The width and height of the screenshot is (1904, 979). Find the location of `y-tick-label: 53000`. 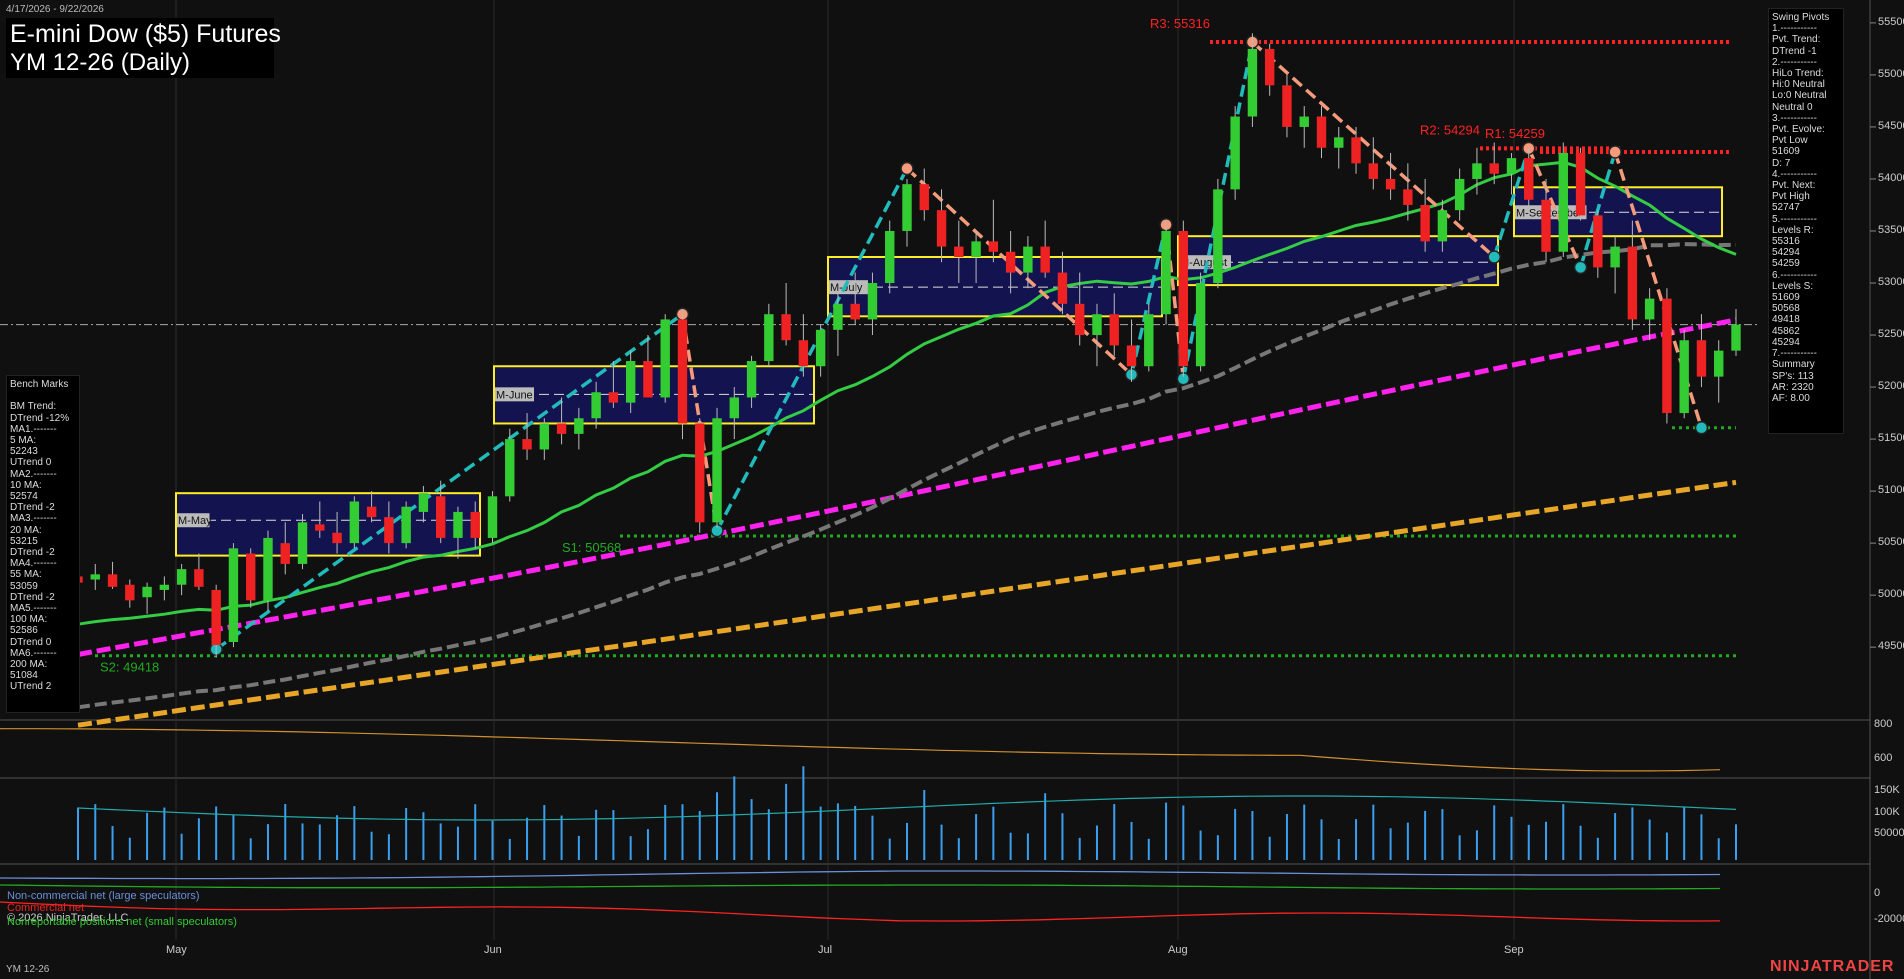

y-tick-label: 53000 is located at coordinates (1891, 282).